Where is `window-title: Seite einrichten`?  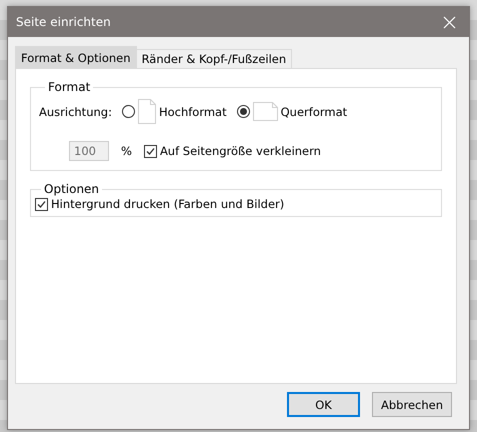
window-title: Seite einrichten is located at coordinates (63, 22).